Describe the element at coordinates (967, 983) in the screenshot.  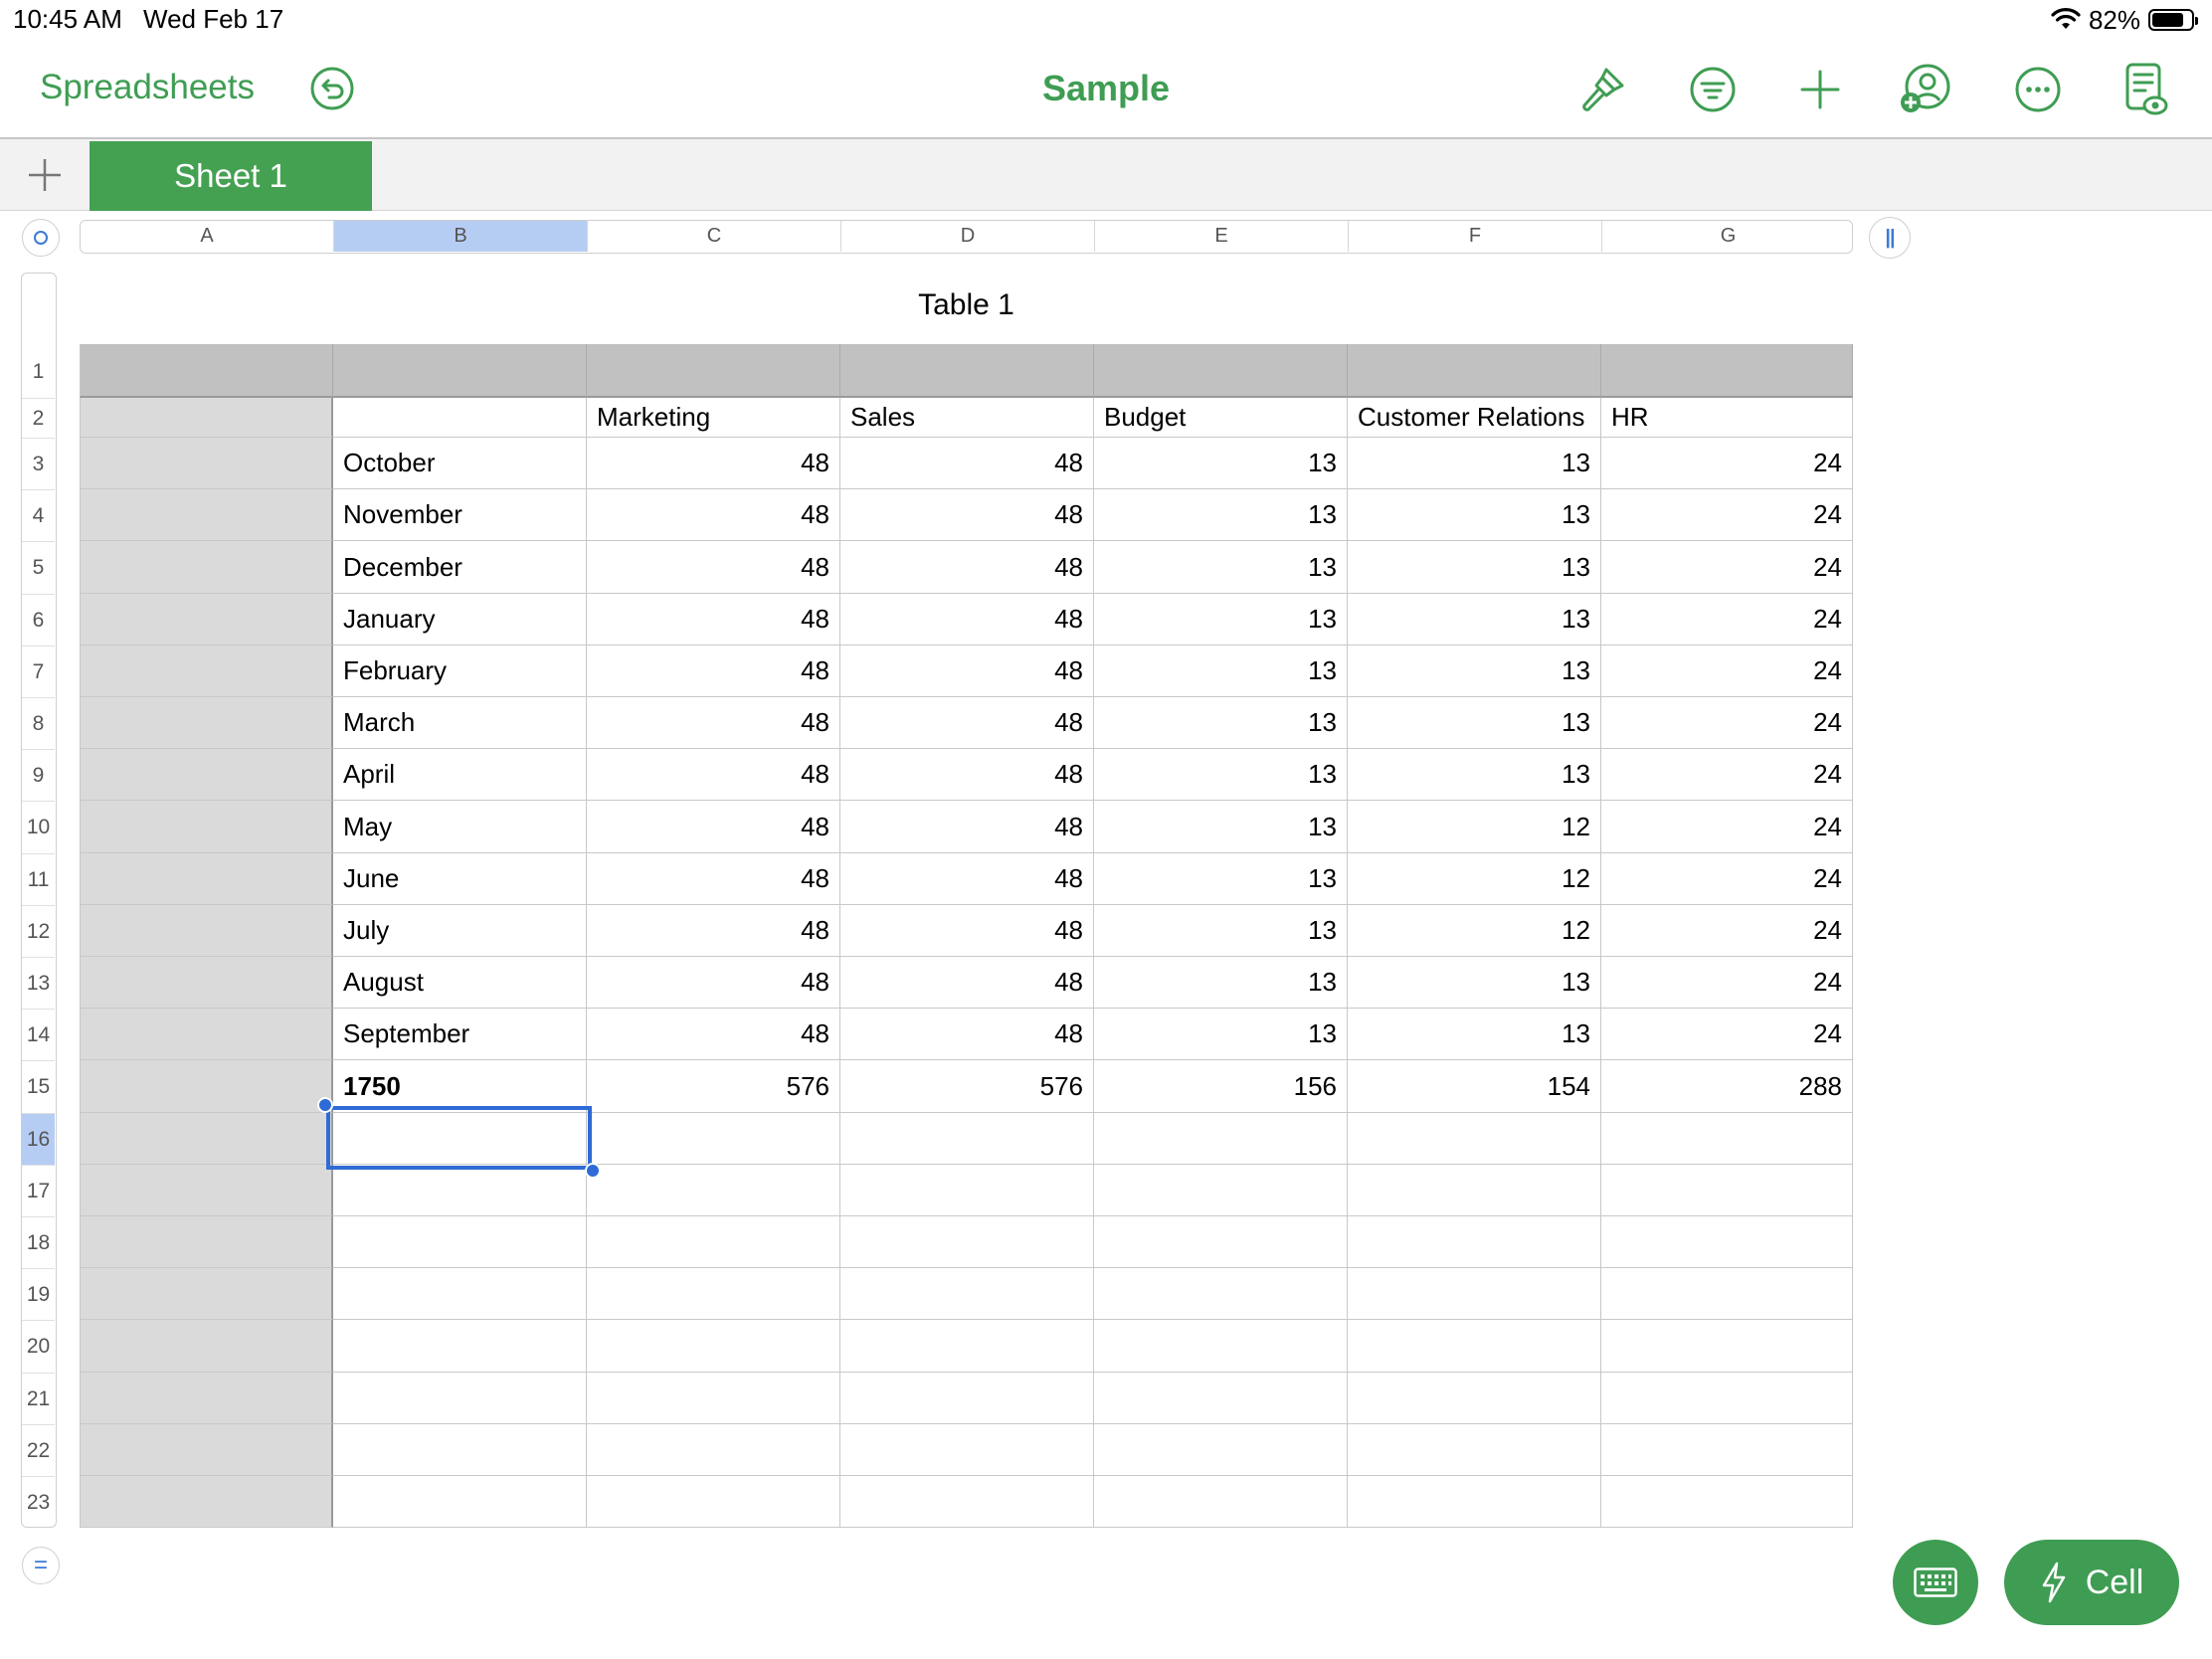
I see `cell-d13: 48` at that location.